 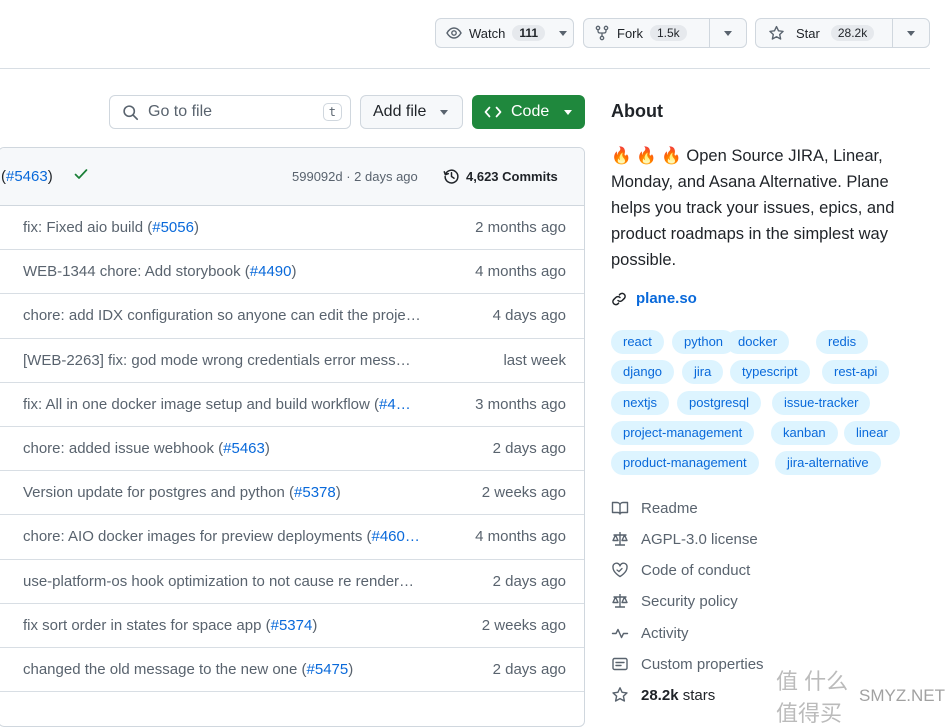 What do you see at coordinates (828, 463) in the screenshot?
I see `topic-tag: jira-alternative` at bounding box center [828, 463].